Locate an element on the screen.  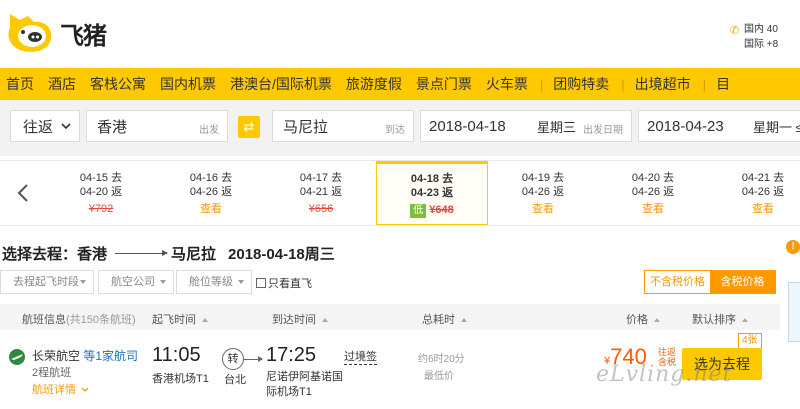
date-option: 04-16 去 04-26 返 查看 is located at coordinates (211, 193).